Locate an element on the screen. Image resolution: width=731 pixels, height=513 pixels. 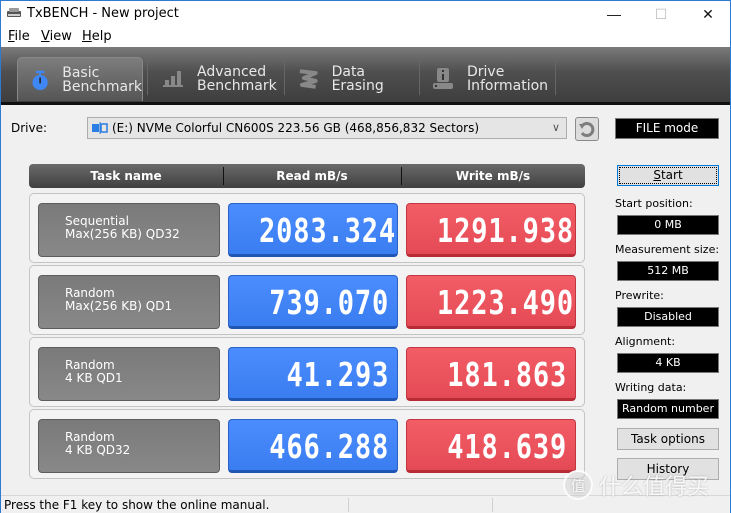
menu-view-label: iew is located at coordinates (60, 36).